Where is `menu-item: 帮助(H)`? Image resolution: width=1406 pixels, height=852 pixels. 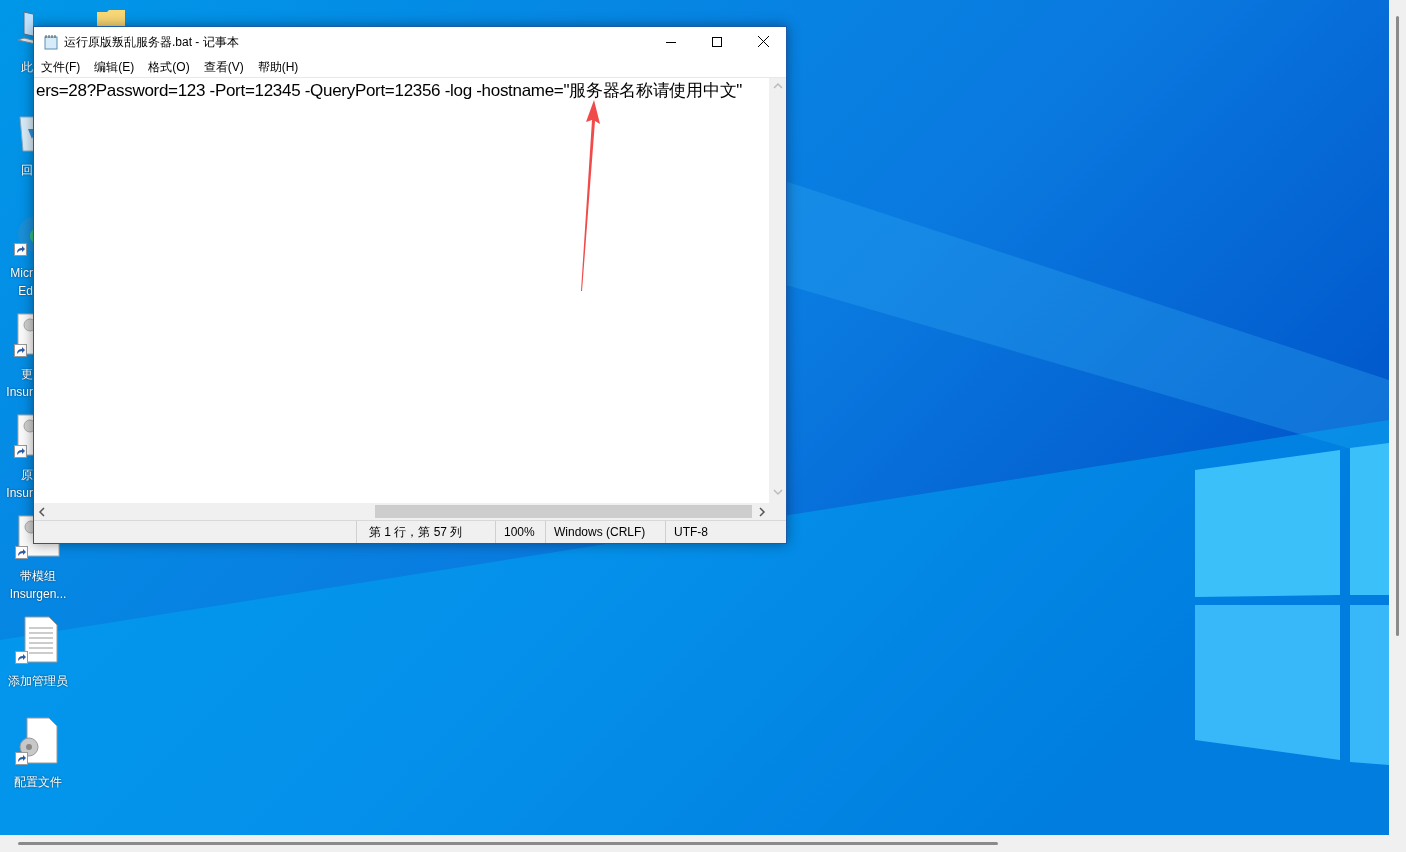 menu-item: 帮助(H) is located at coordinates (278, 66).